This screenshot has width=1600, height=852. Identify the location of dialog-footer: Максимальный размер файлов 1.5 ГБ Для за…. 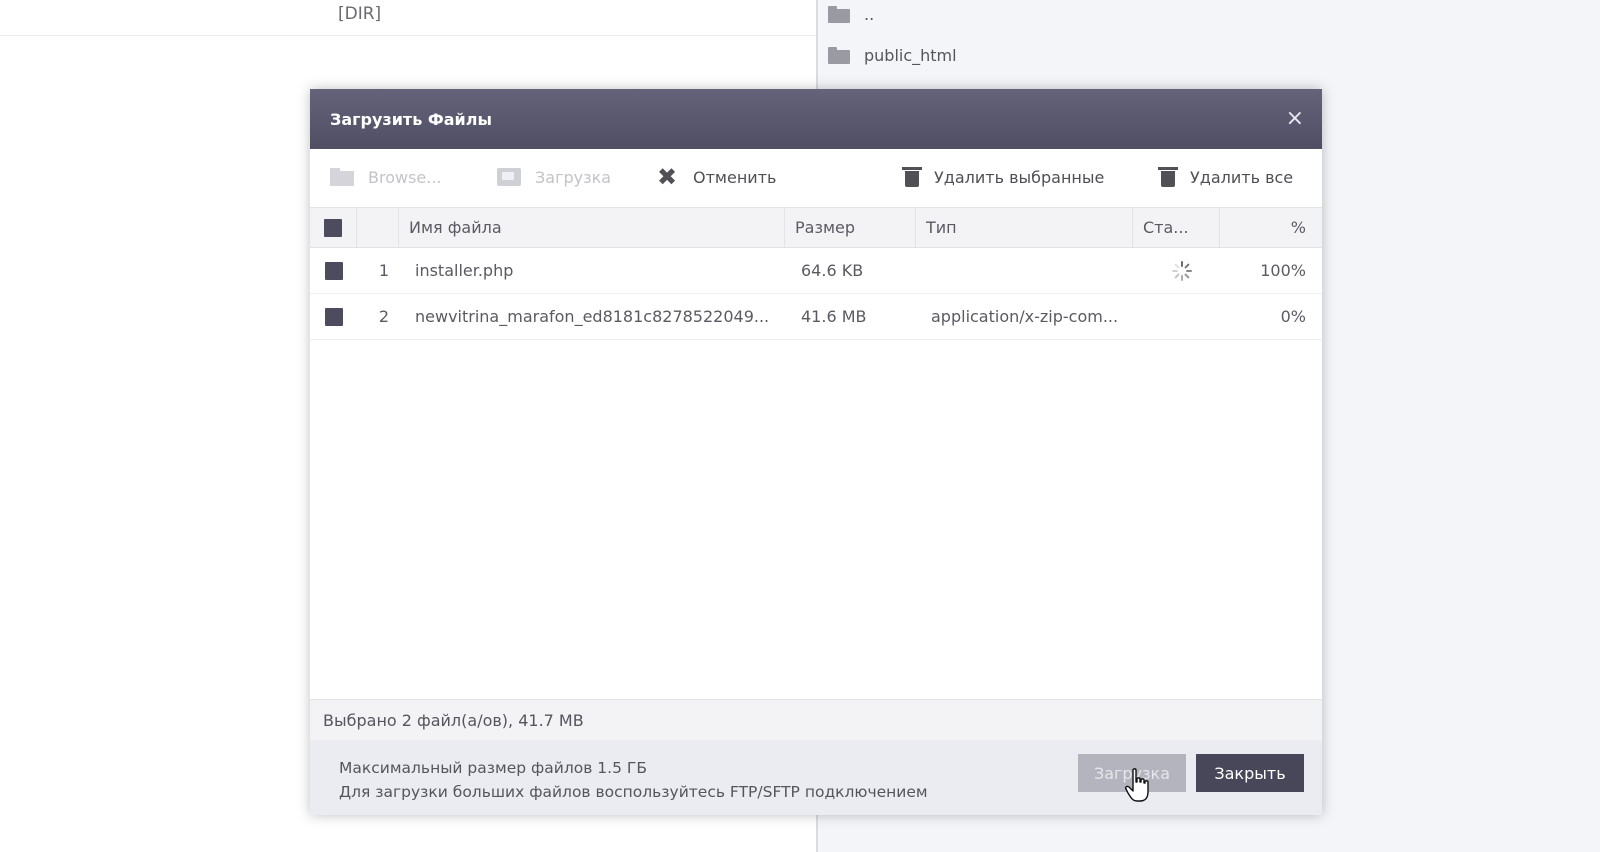
(816, 777).